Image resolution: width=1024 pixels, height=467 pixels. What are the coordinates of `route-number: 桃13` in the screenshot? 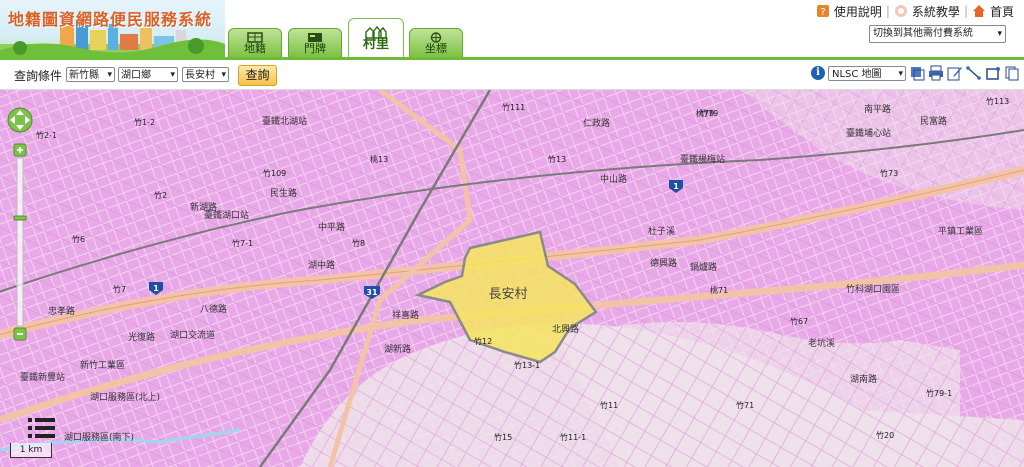 It's located at (379, 159).